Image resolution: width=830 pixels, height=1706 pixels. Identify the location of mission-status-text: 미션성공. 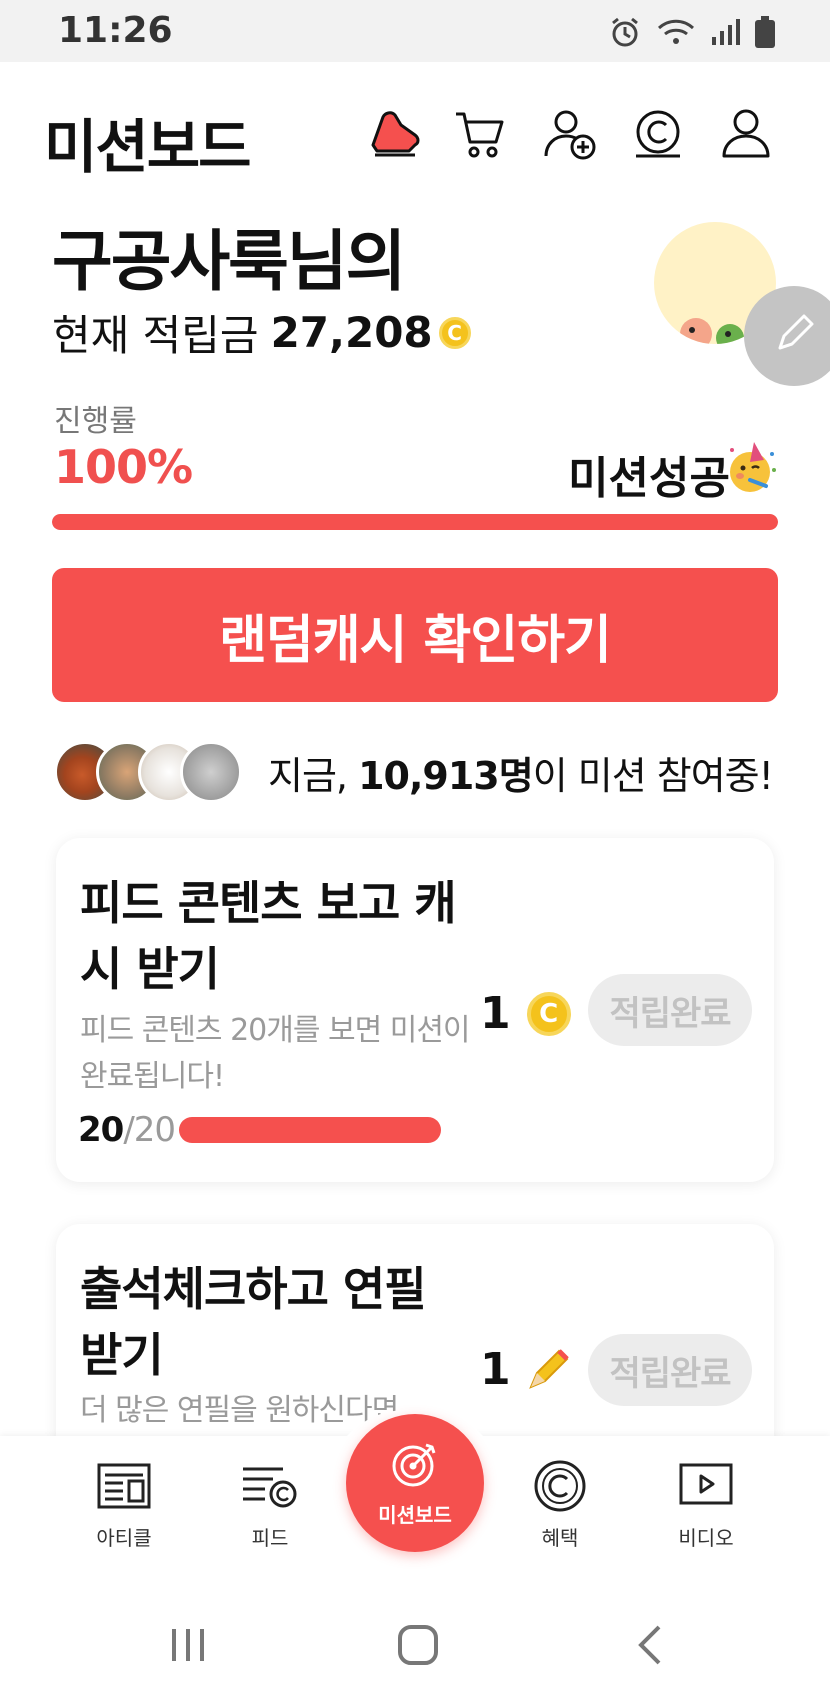
(649, 478).